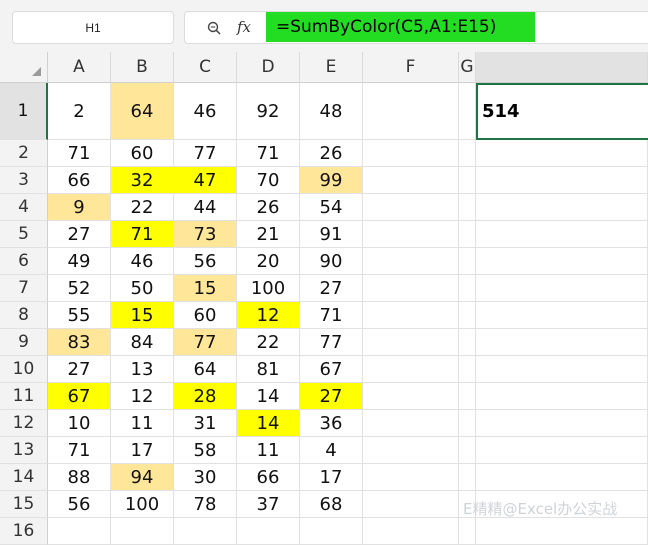 The height and width of the screenshot is (545, 648). Describe the element at coordinates (268, 423) in the screenshot. I see `cell-d12: 14` at that location.